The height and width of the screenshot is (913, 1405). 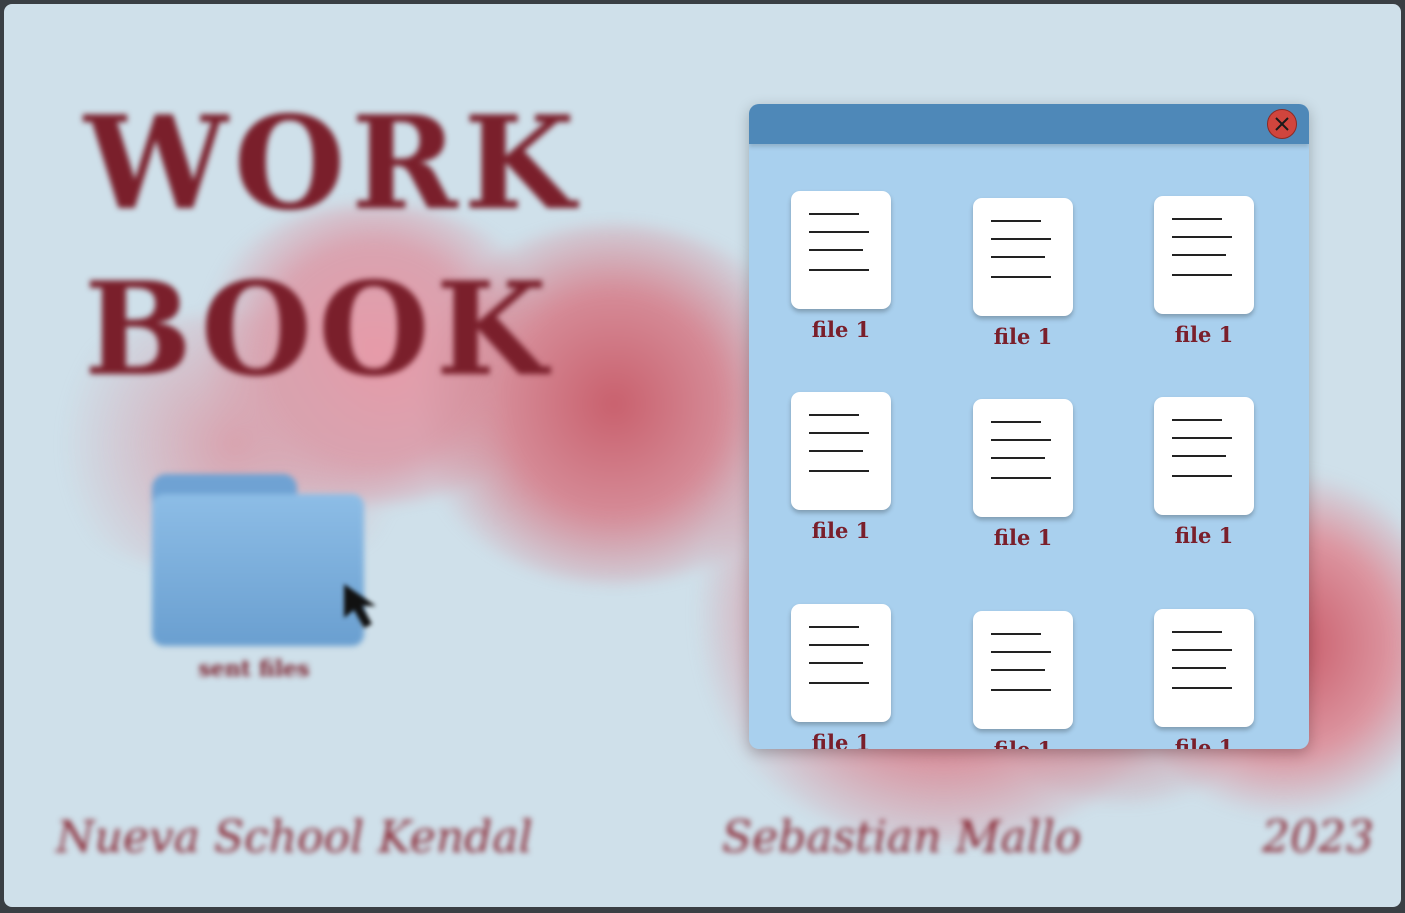 What do you see at coordinates (258, 560) in the screenshot?
I see `folder-icon` at bounding box center [258, 560].